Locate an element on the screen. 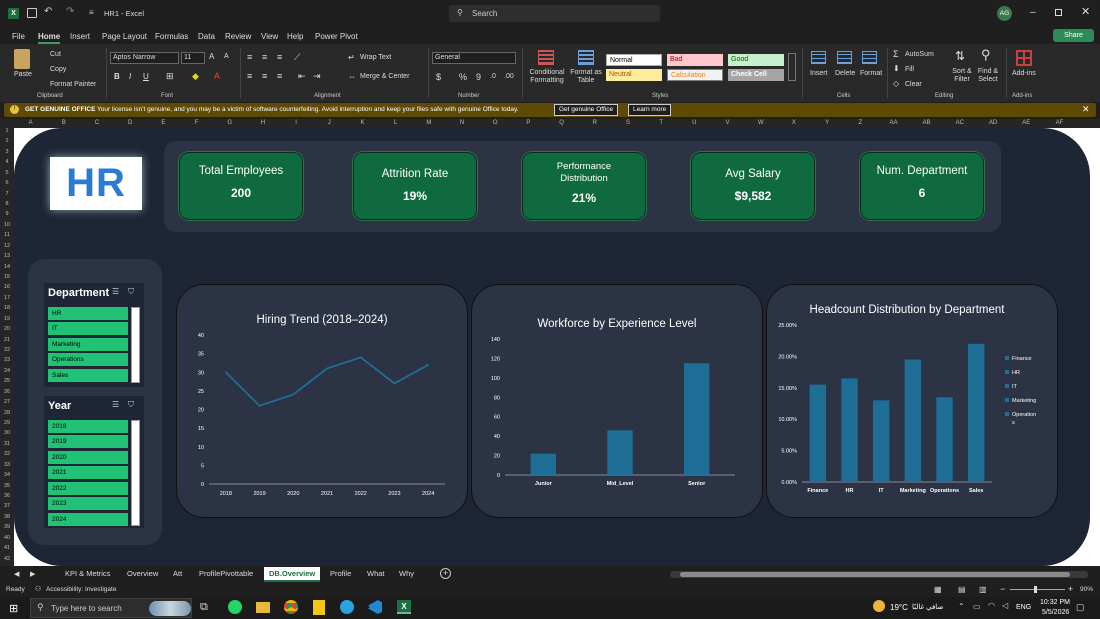 The image size is (1100, 619). row-header: 35 is located at coordinates (7, 486).